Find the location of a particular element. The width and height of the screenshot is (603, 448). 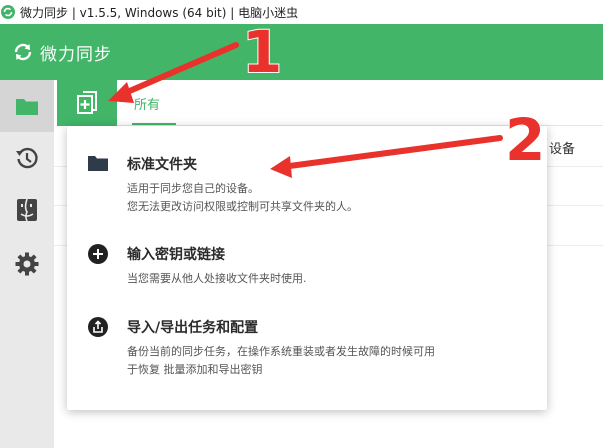

column-header-device: 设备 is located at coordinates (562, 149).